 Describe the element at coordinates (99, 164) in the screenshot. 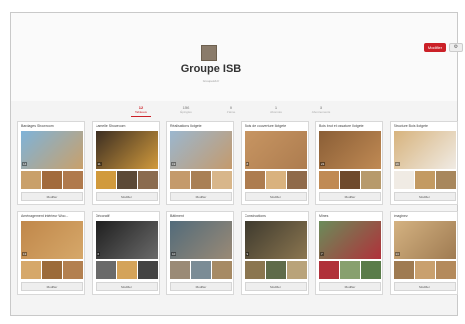

I see `pin-count: 11` at that location.